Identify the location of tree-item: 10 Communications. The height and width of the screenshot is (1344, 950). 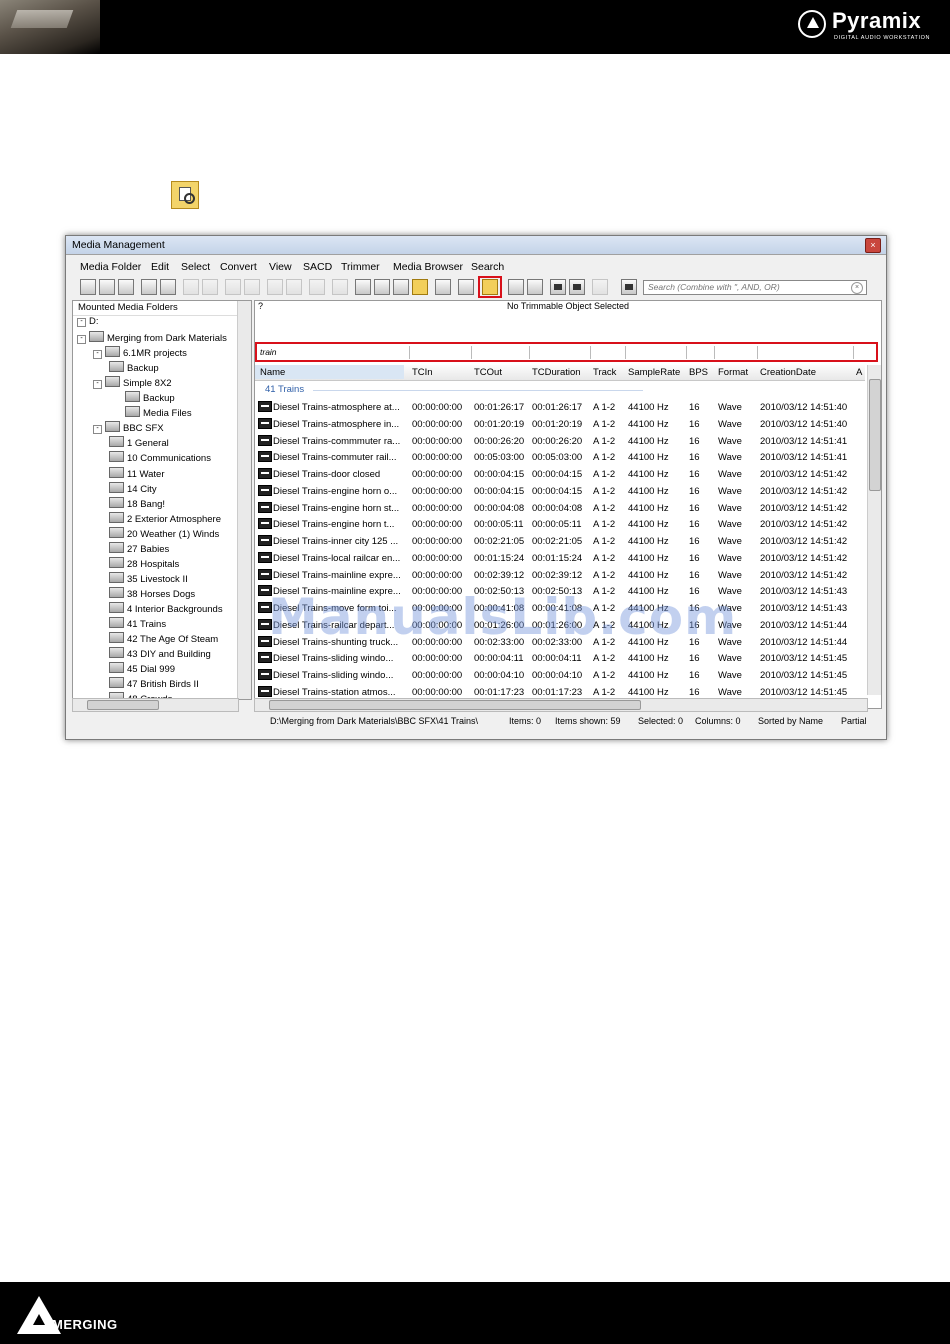
(160, 458).